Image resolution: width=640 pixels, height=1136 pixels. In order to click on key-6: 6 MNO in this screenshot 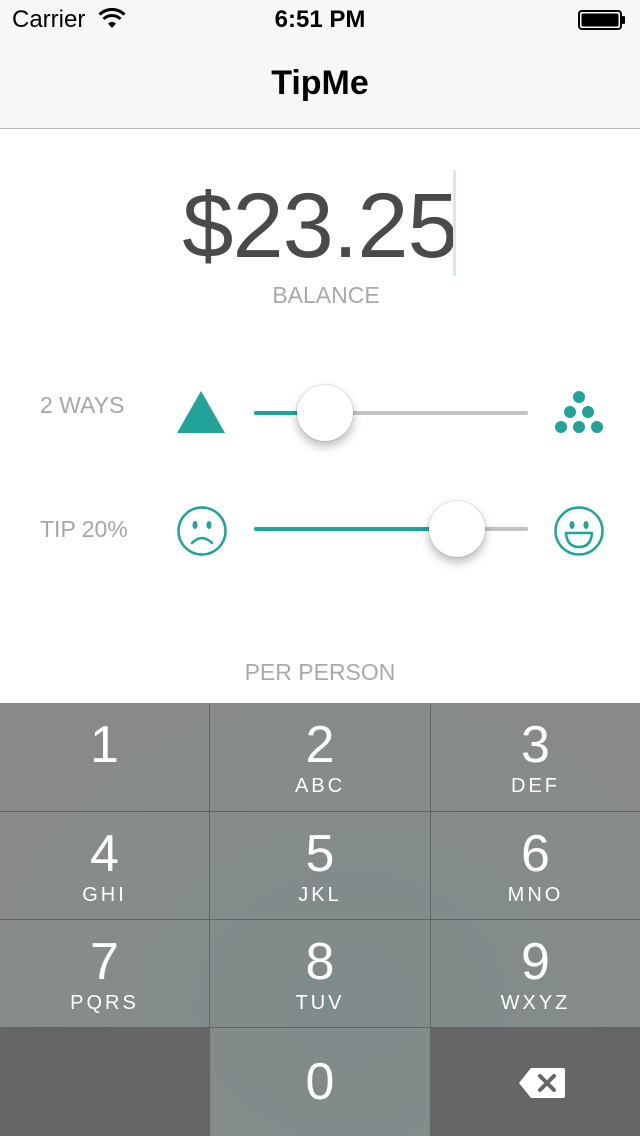, I will do `click(535, 866)`.